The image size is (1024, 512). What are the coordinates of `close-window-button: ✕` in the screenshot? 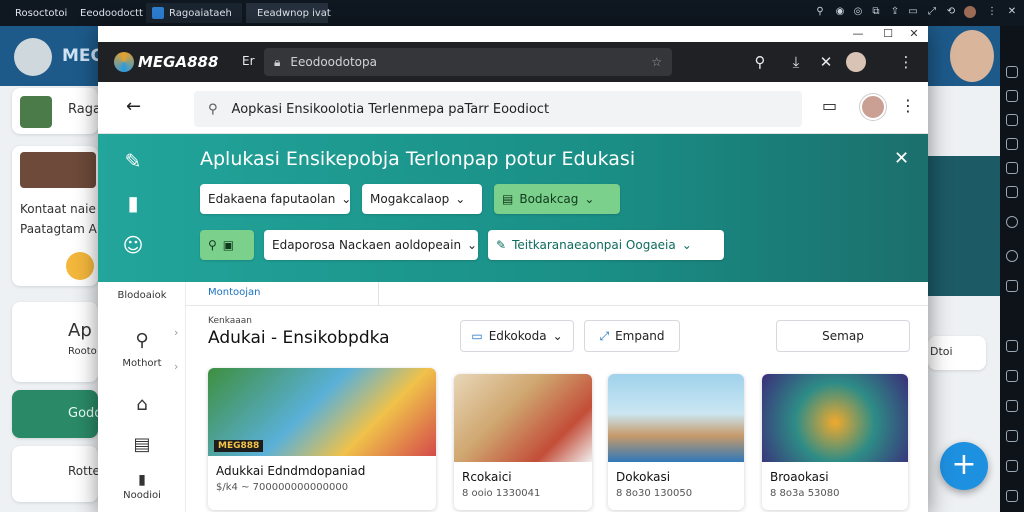 It's located at (914, 33).